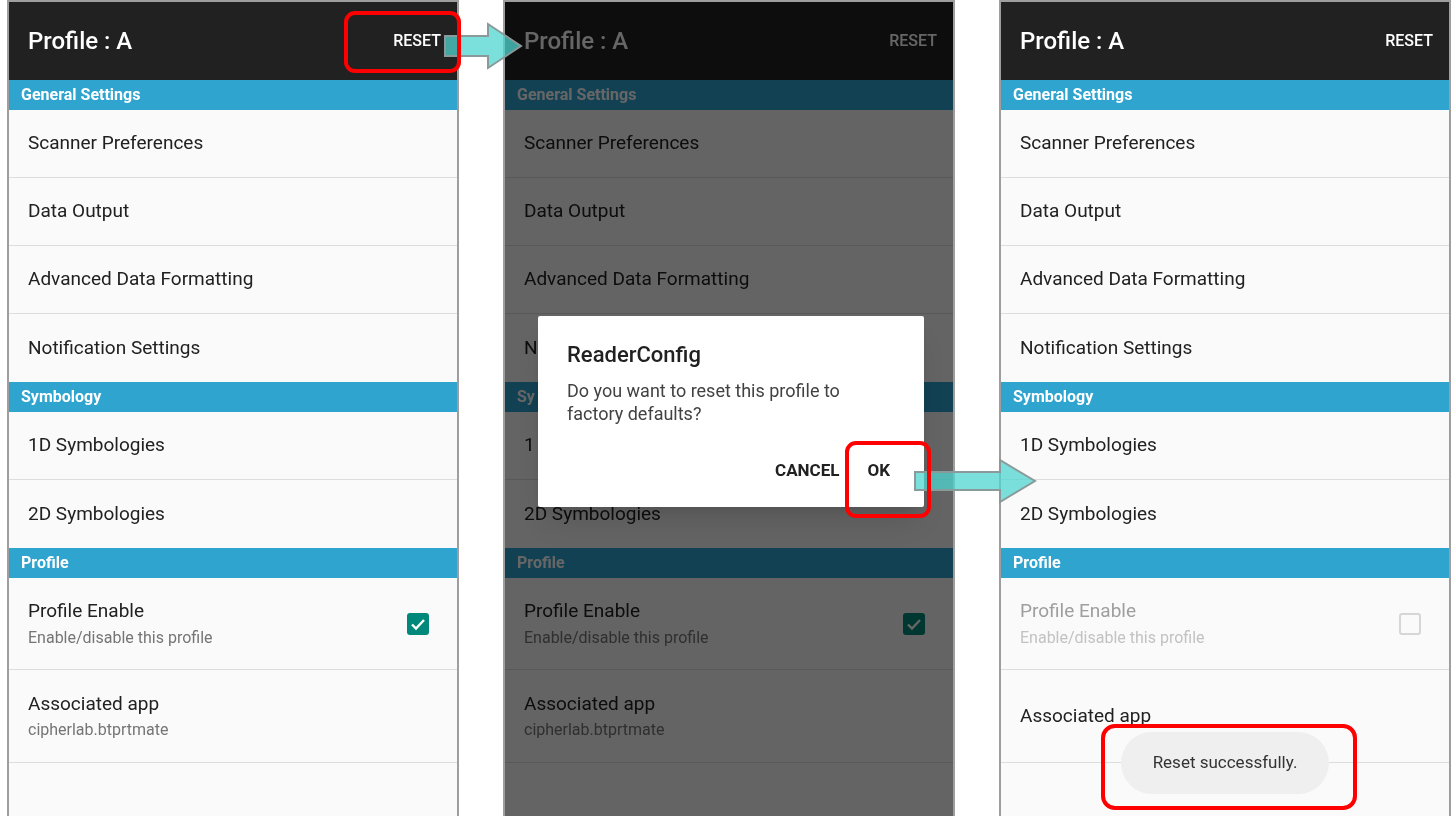 This screenshot has height=816, width=1456. I want to click on dialog-button: CANCEL, so click(807, 471).